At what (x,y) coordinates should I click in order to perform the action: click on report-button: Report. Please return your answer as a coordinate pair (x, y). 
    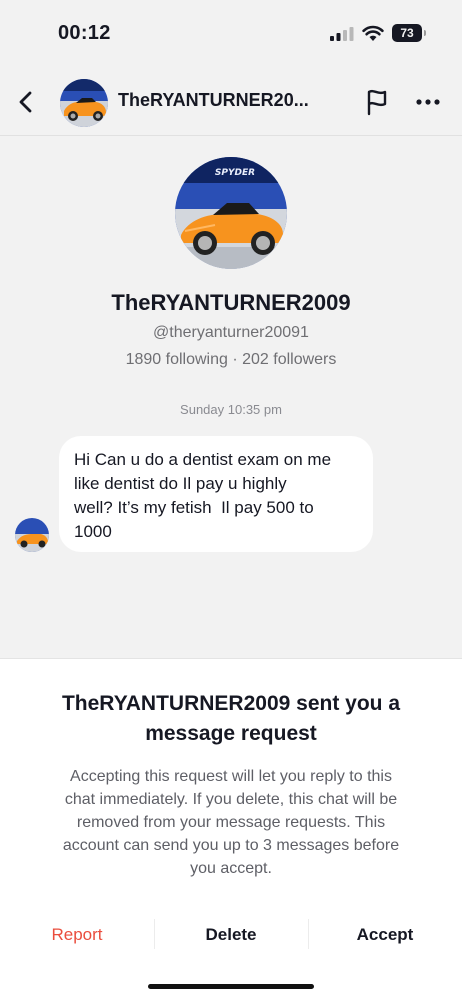
    Looking at the image, I should click on (77, 935).